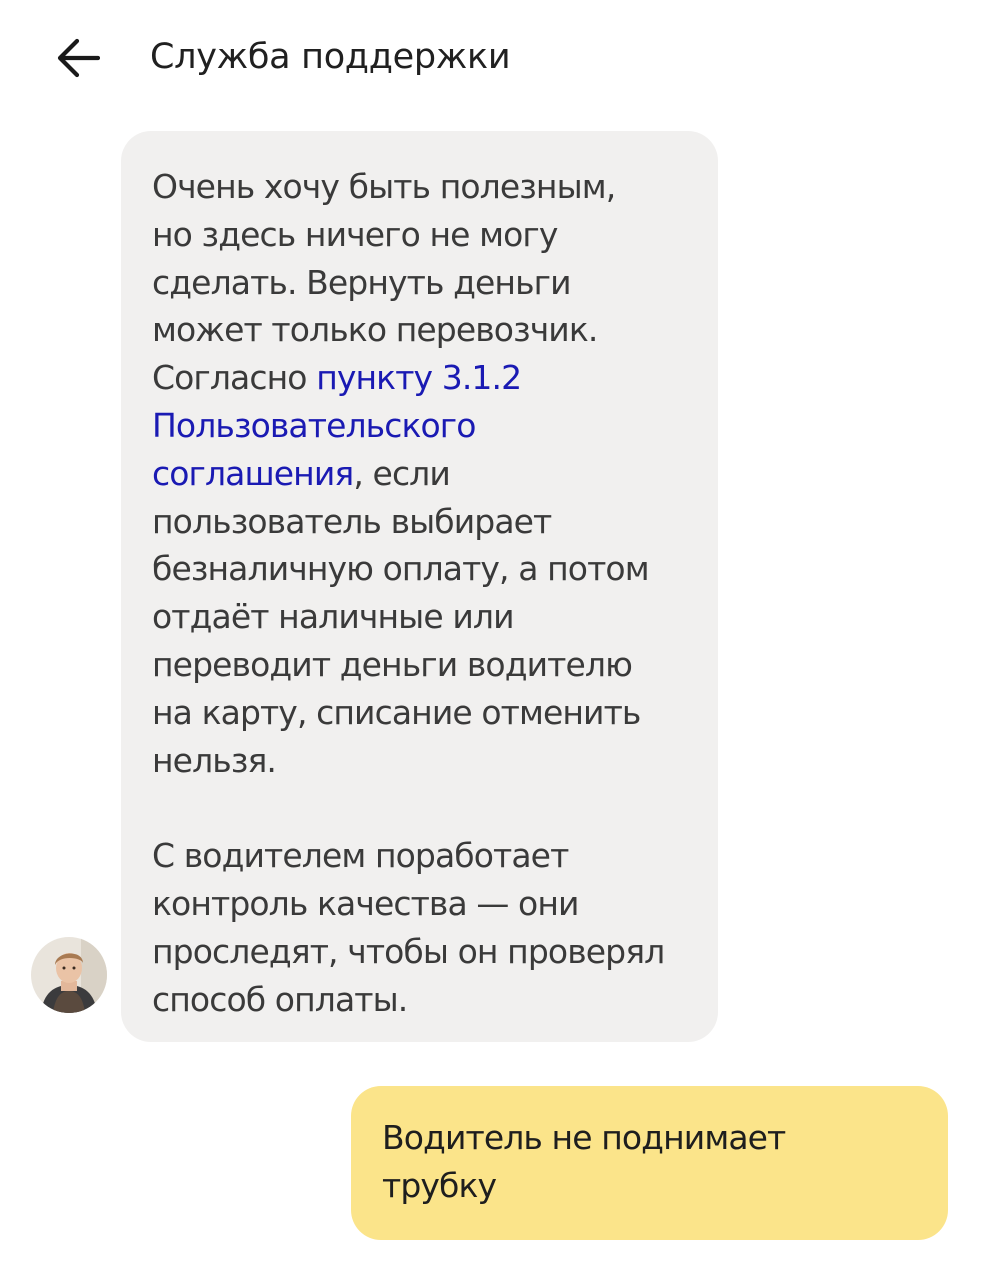 This screenshot has height=1280, width=987. What do you see at coordinates (419, 377) in the screenshot?
I see `agreement-link: пункту 3.1.2` at bounding box center [419, 377].